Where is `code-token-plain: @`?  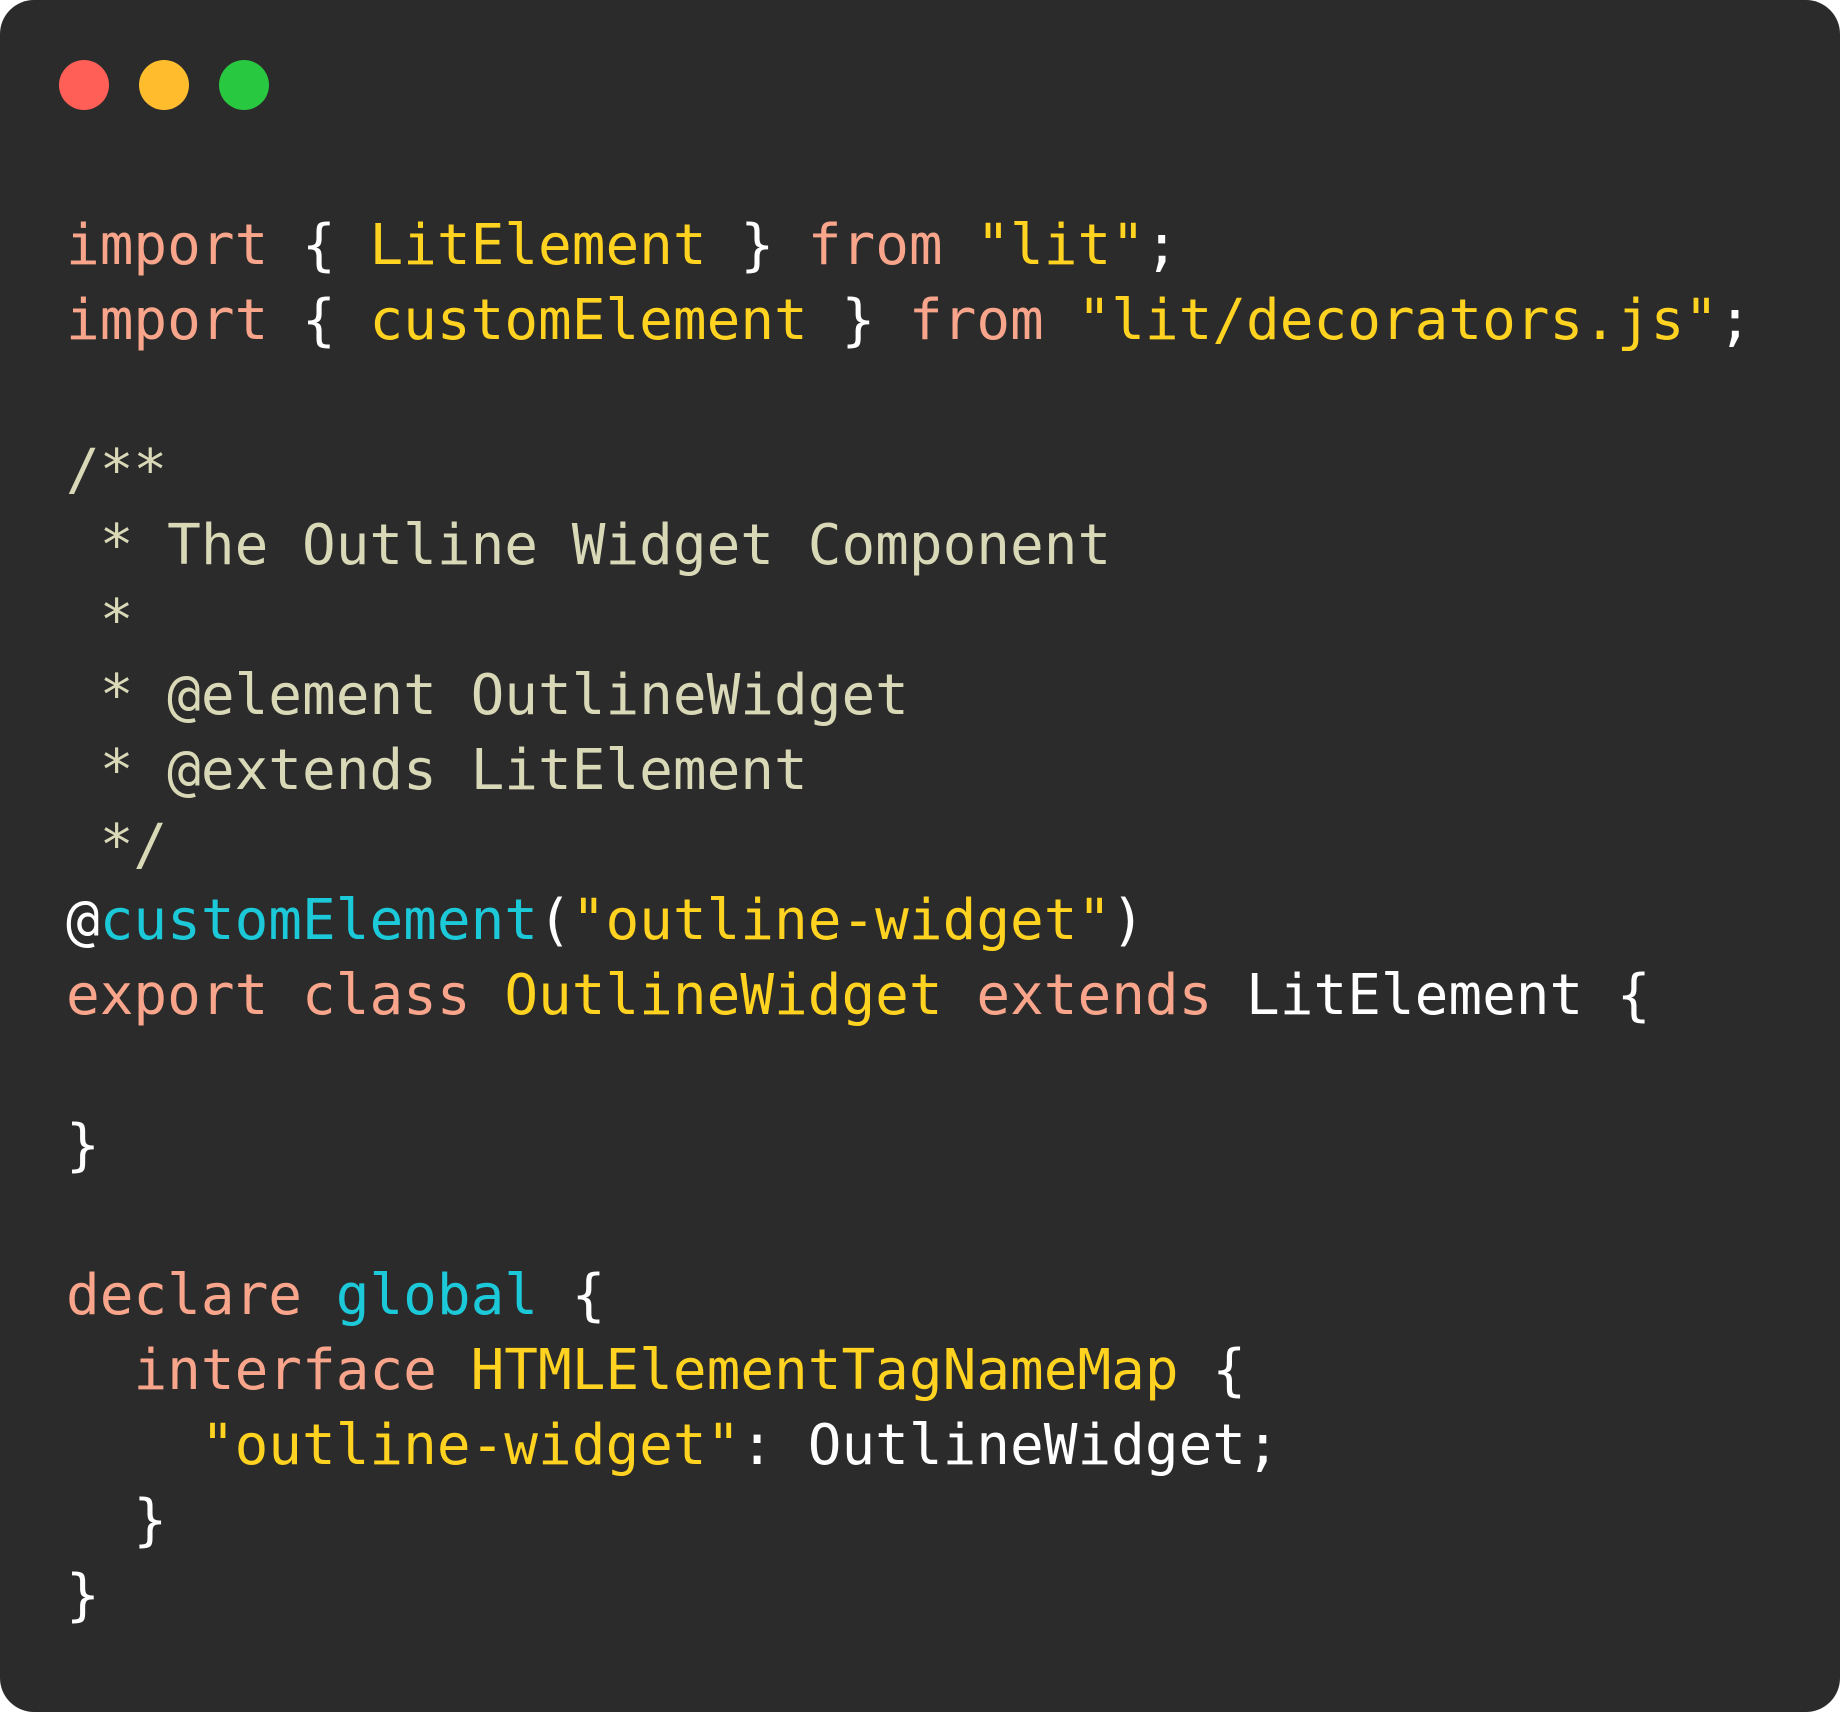 code-token-plain: @ is located at coordinates (83, 920).